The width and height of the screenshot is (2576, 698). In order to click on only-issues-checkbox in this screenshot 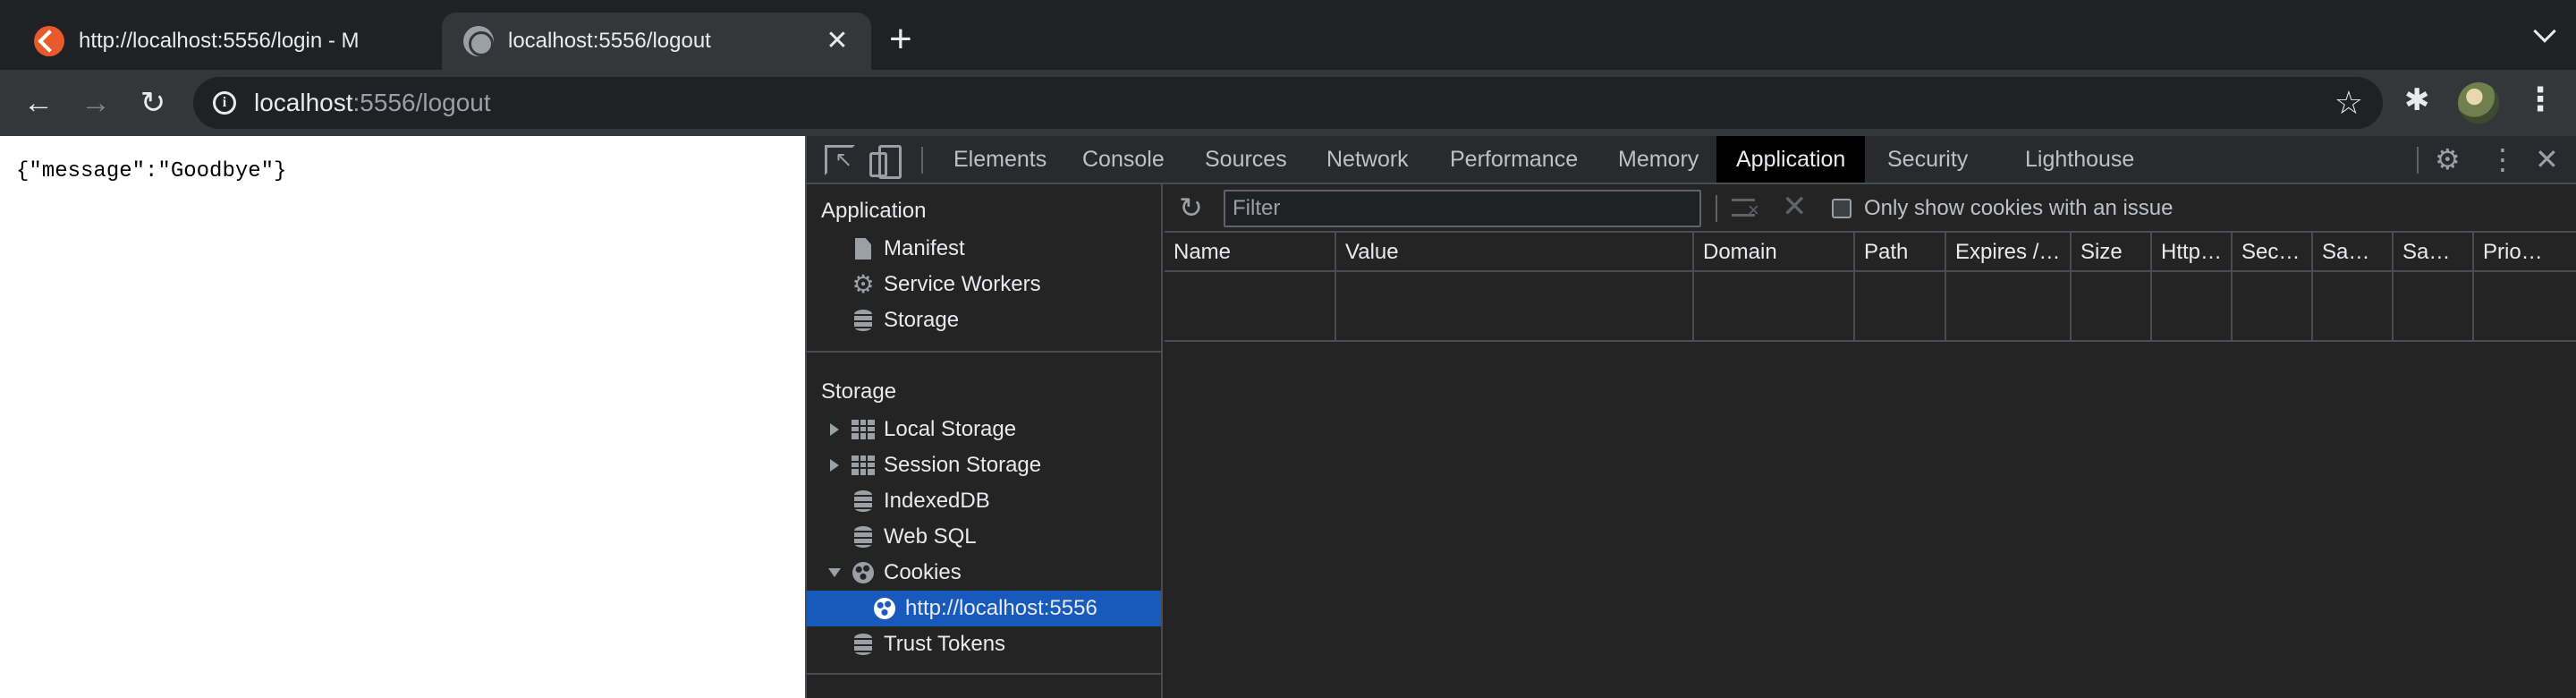, I will do `click(1842, 208)`.